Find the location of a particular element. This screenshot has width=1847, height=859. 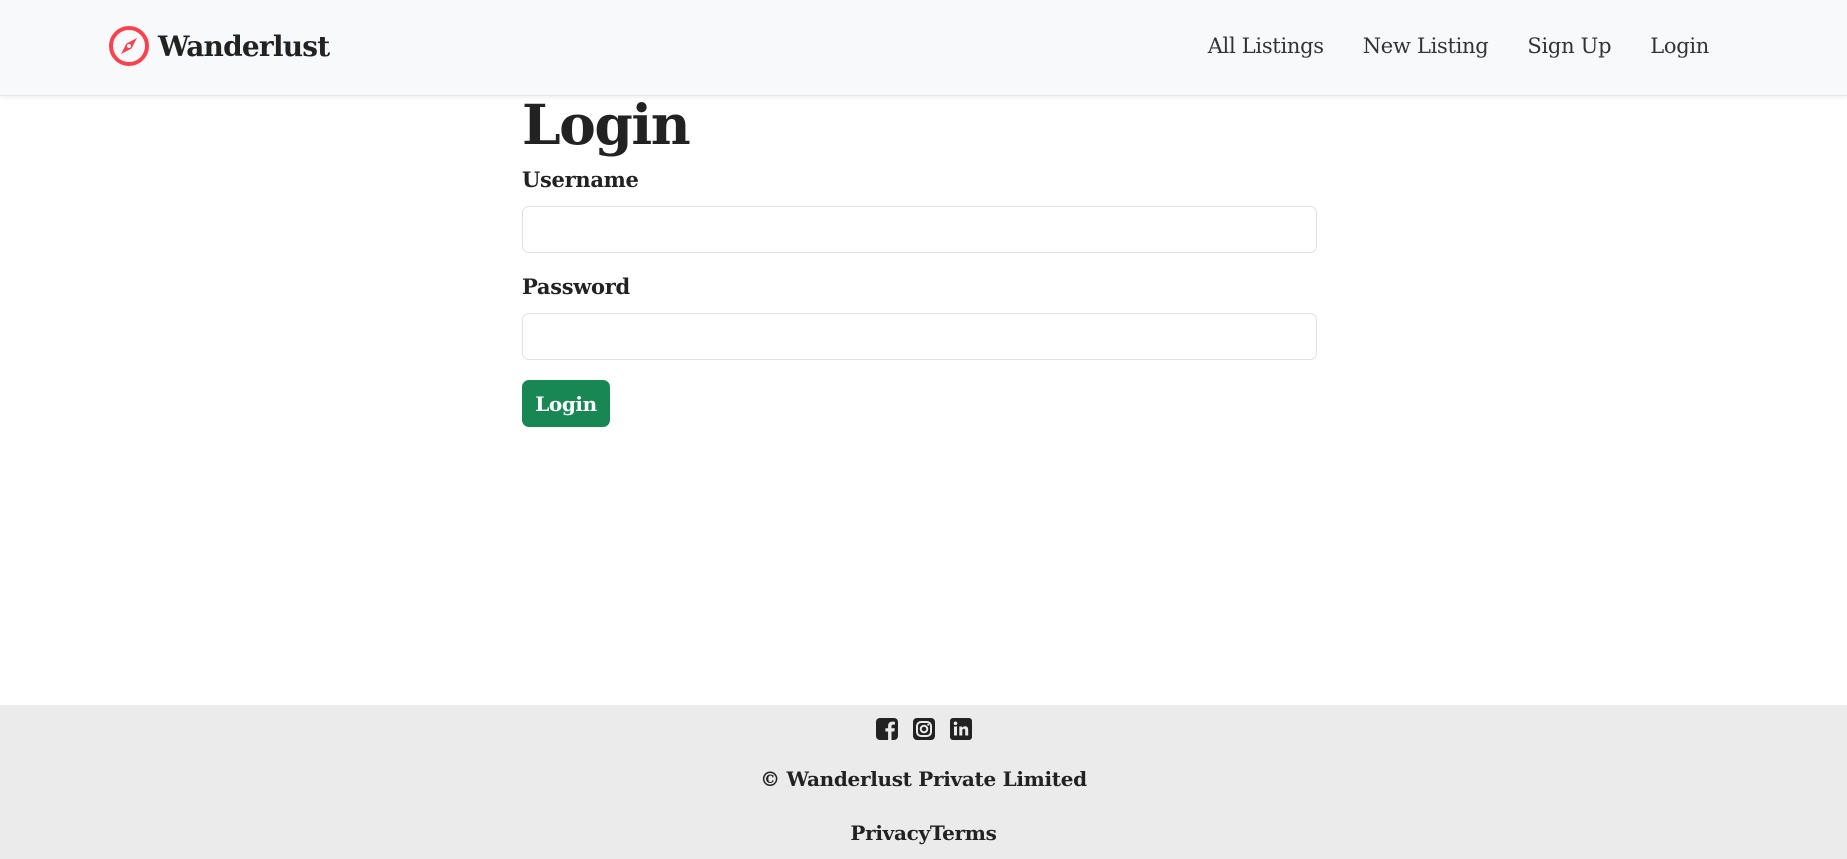

footer-links: Privacy Terms is located at coordinates (923, 833).